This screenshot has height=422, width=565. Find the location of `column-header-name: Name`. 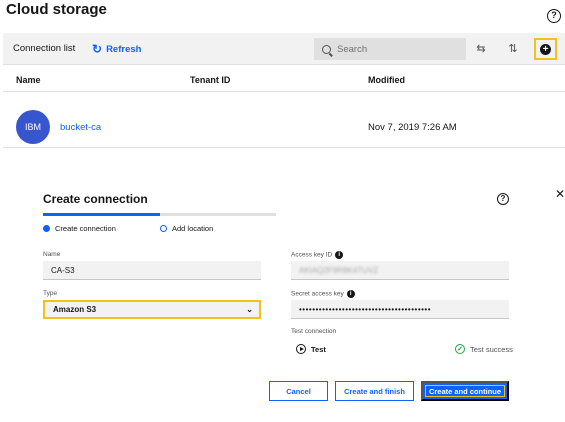

column-header-name: Name is located at coordinates (28, 80).